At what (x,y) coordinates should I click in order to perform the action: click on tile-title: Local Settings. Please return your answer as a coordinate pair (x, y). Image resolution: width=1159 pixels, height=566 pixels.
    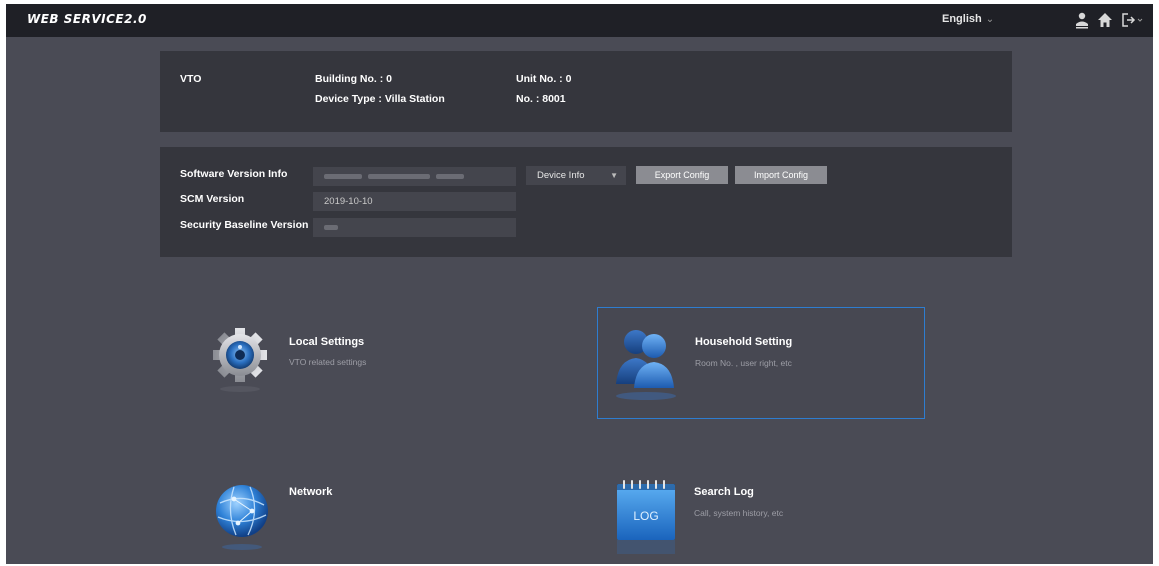
    Looking at the image, I should click on (327, 342).